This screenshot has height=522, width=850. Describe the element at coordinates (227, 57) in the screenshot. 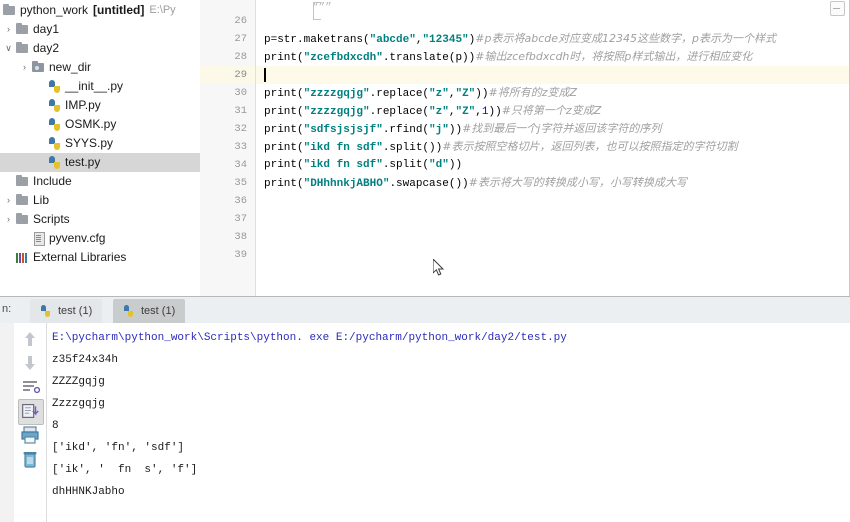

I see `line-number-28: 28` at that location.